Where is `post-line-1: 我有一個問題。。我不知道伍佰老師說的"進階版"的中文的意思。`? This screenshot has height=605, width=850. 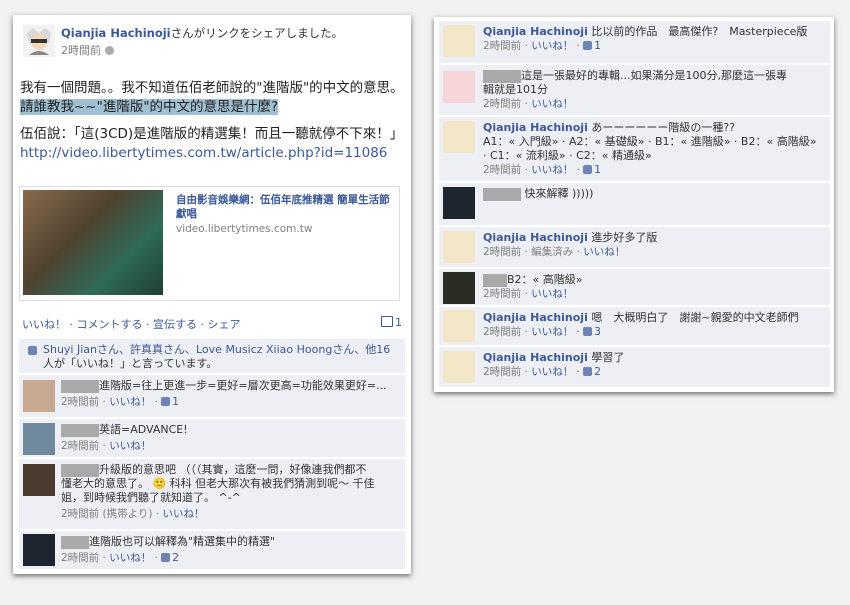
post-line-1: 我有一個問題。。我不知道伍佰老師說的"進階版"的中文的意思。 is located at coordinates (212, 88).